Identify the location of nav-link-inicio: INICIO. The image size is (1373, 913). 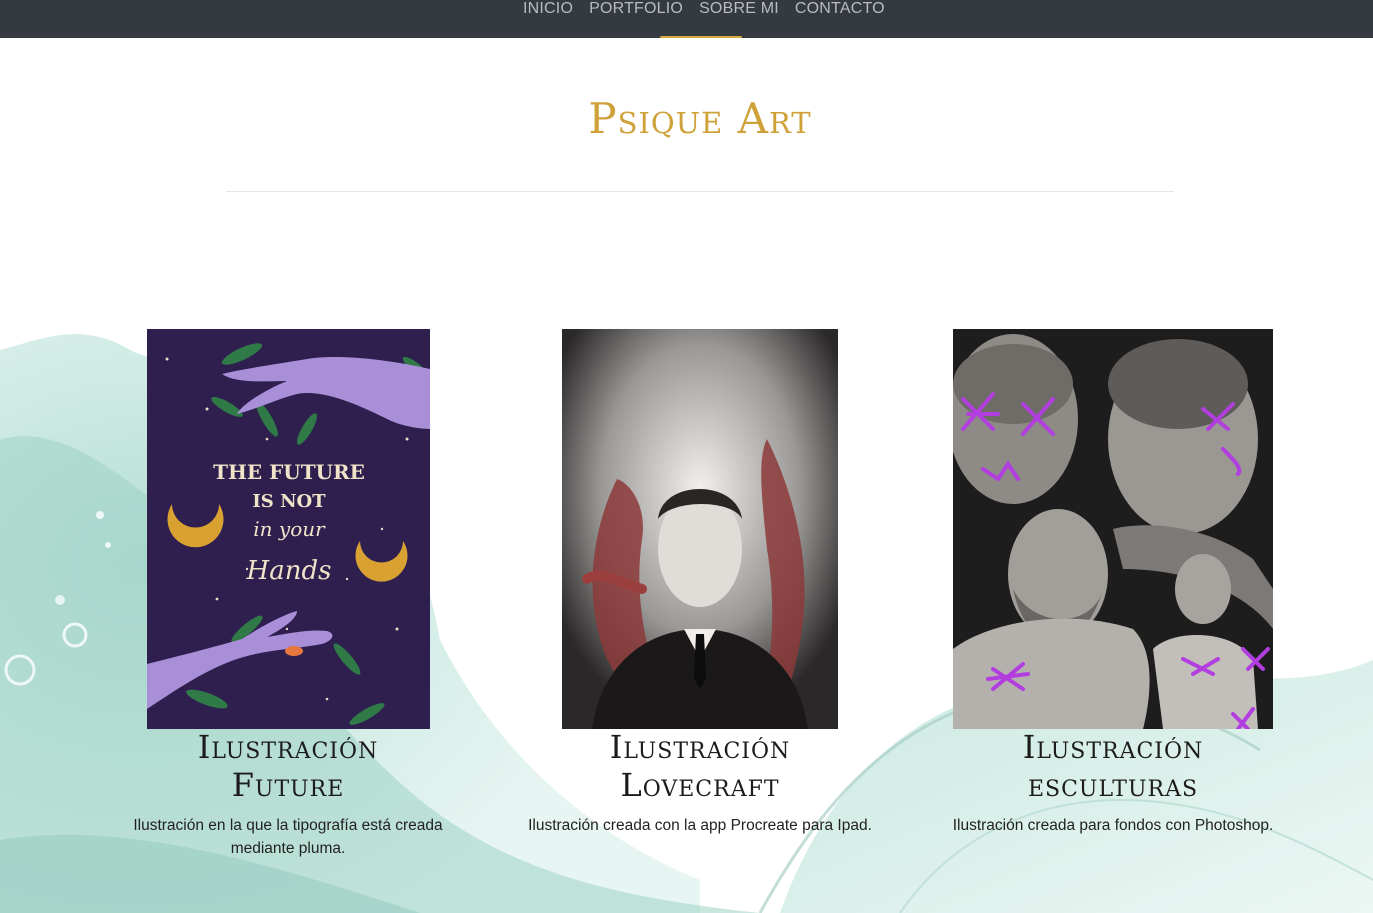
(548, 10).